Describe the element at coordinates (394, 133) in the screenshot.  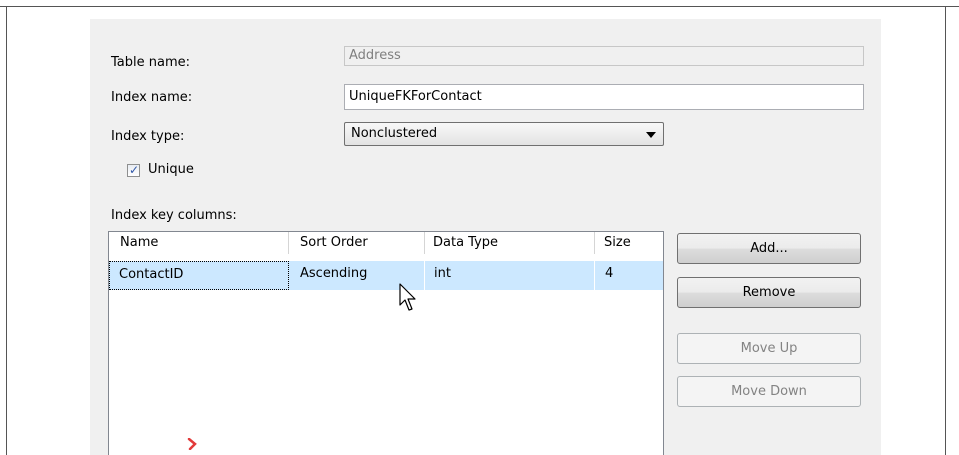
I see `index-type-value: Nonclustered` at that location.